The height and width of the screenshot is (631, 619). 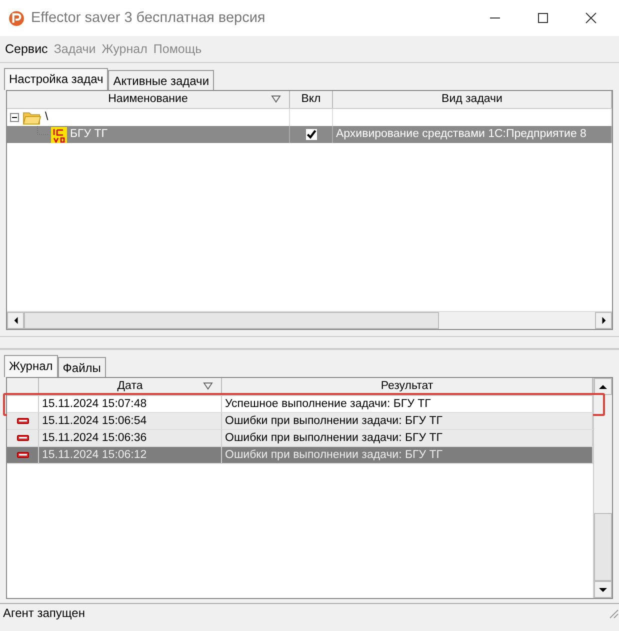 I want to click on menu-item: Сервис, so click(x=26, y=49).